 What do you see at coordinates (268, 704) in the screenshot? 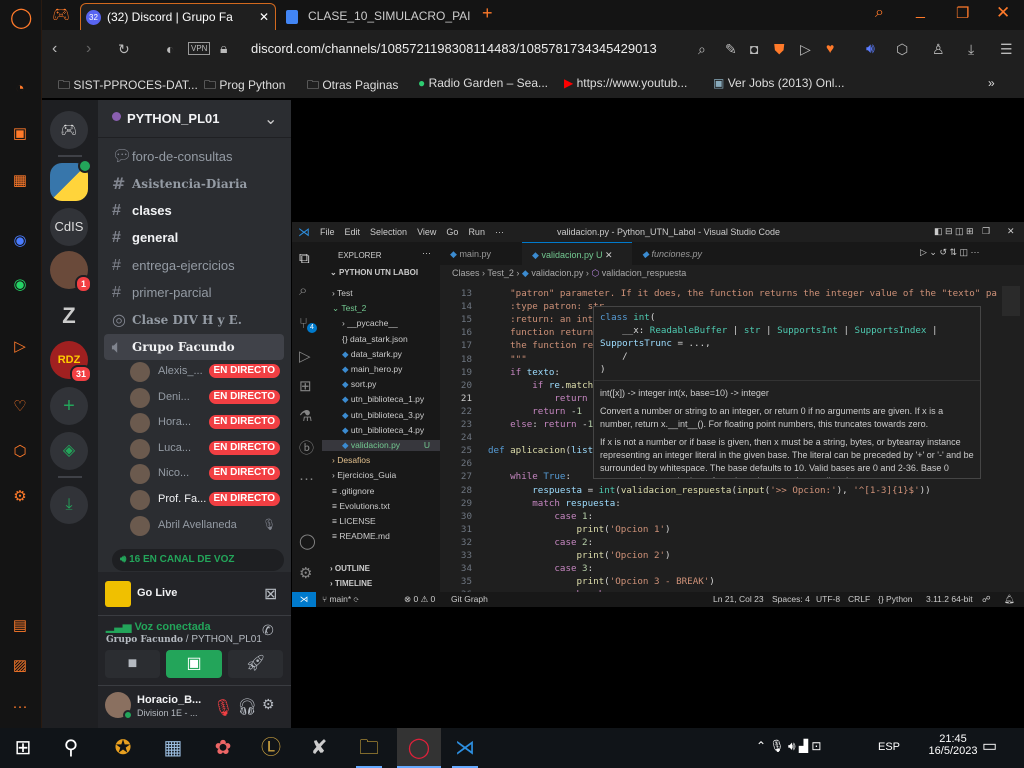
I see `gear-icon: ⚙` at bounding box center [268, 704].